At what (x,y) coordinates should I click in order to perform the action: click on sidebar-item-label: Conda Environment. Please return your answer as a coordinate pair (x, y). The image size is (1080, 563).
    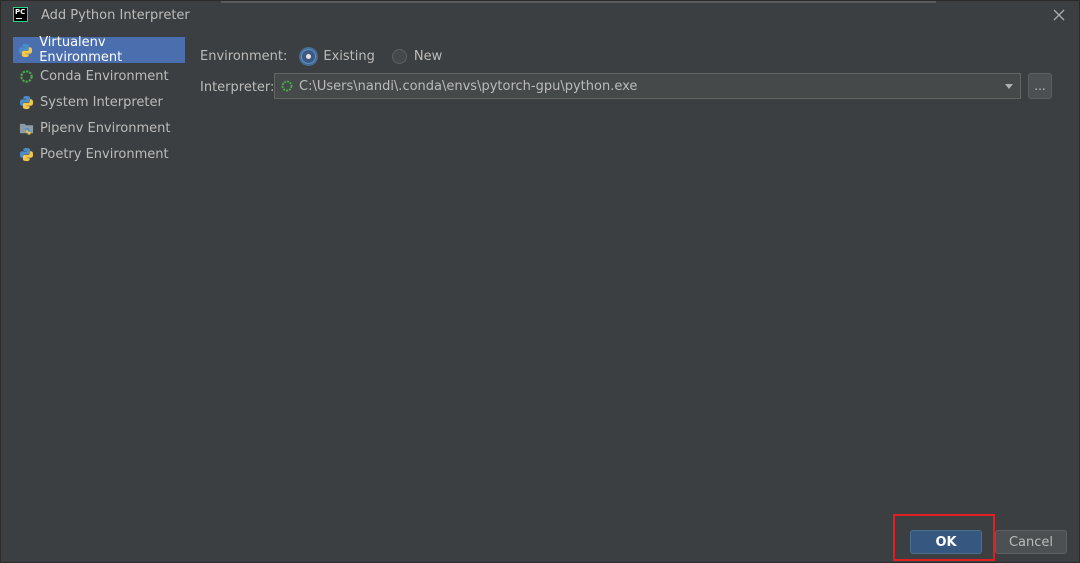
    Looking at the image, I should click on (104, 76).